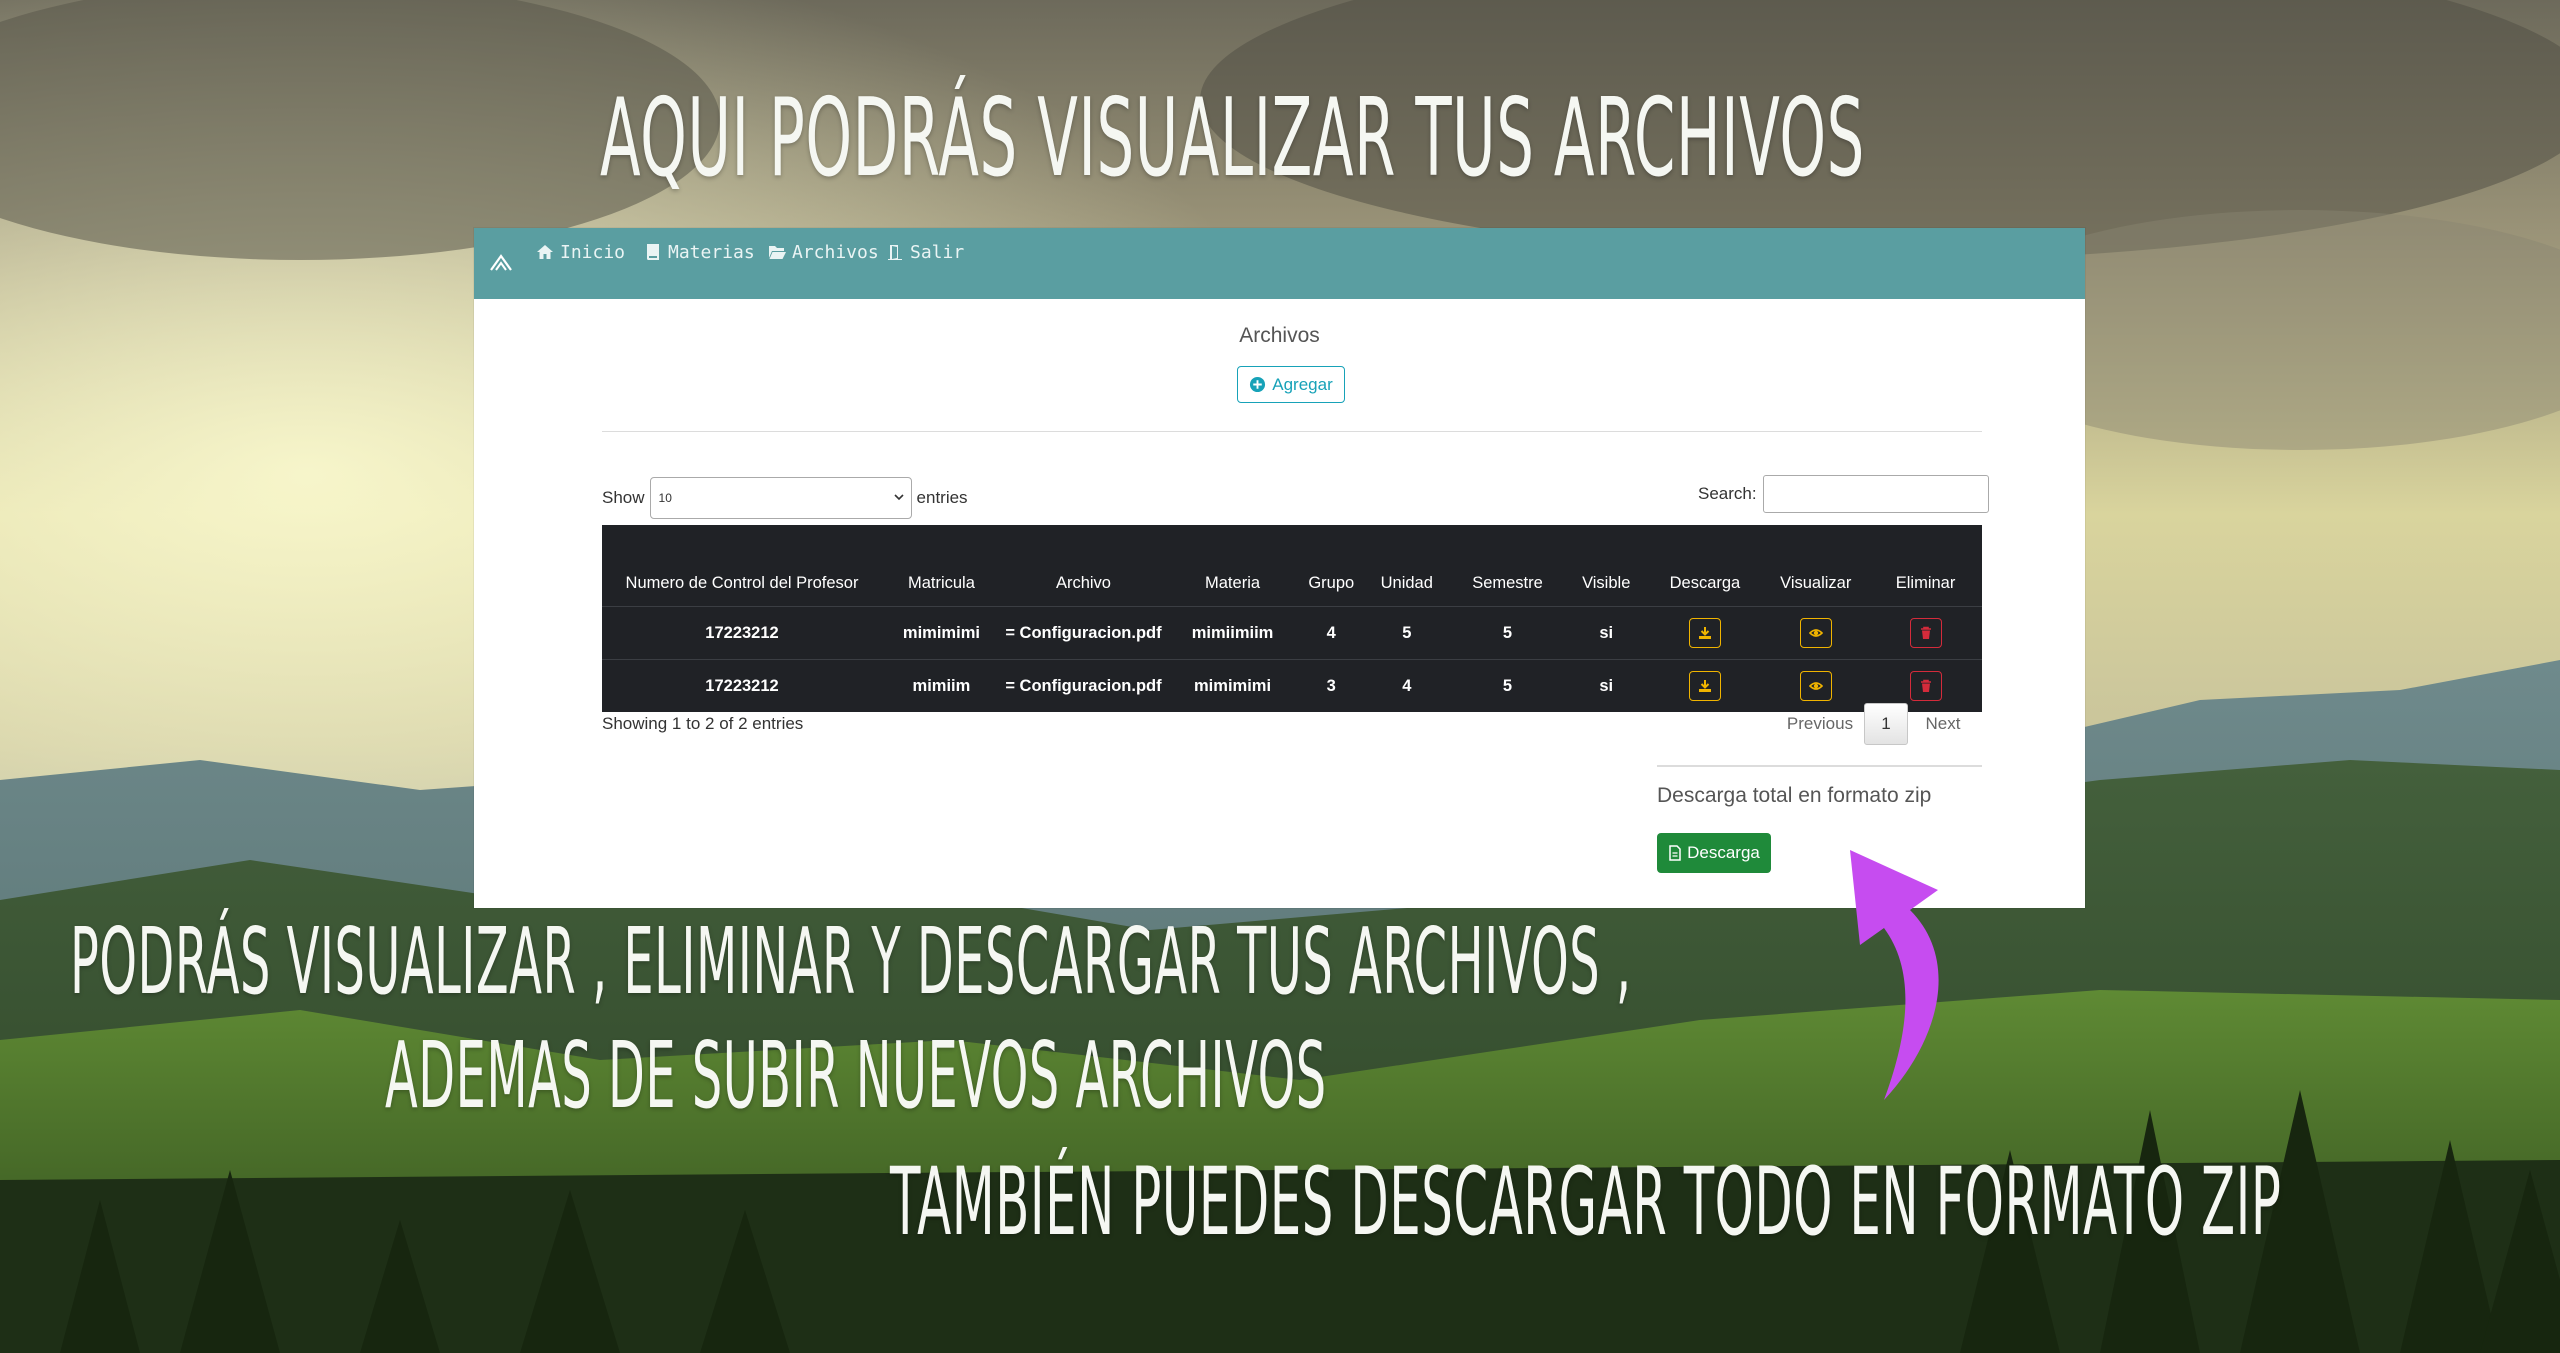  What do you see at coordinates (1233, 633) in the screenshot?
I see `cell-materia: mimiimiim` at bounding box center [1233, 633].